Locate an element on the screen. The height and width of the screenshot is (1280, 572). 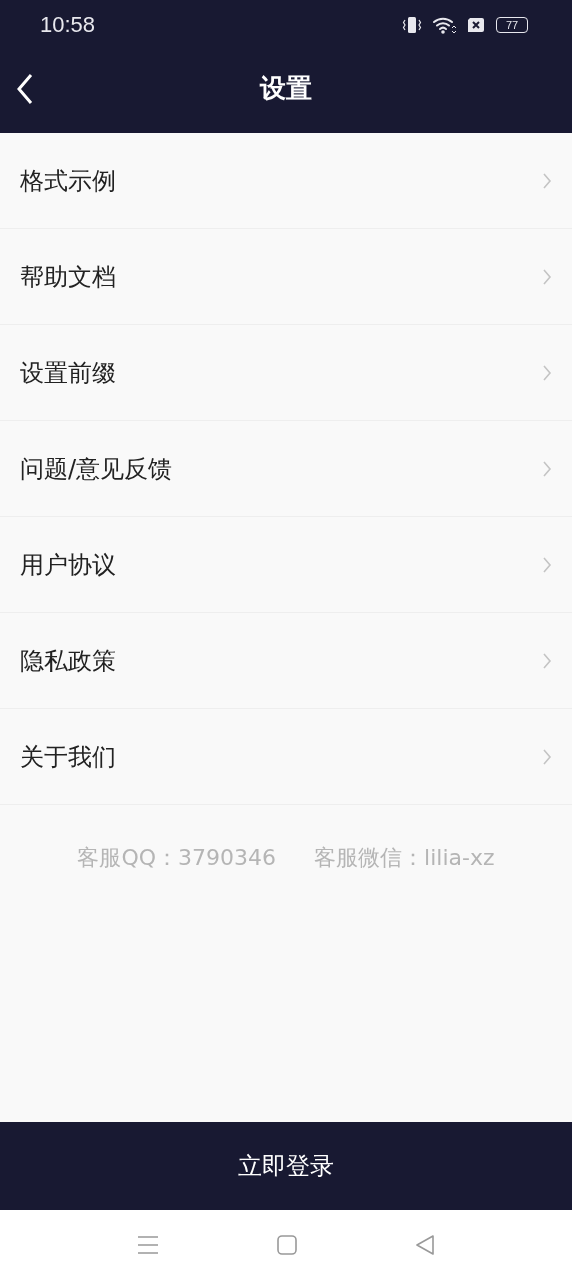
menu-item-label: 格式示例 is located at coordinates (68, 181).